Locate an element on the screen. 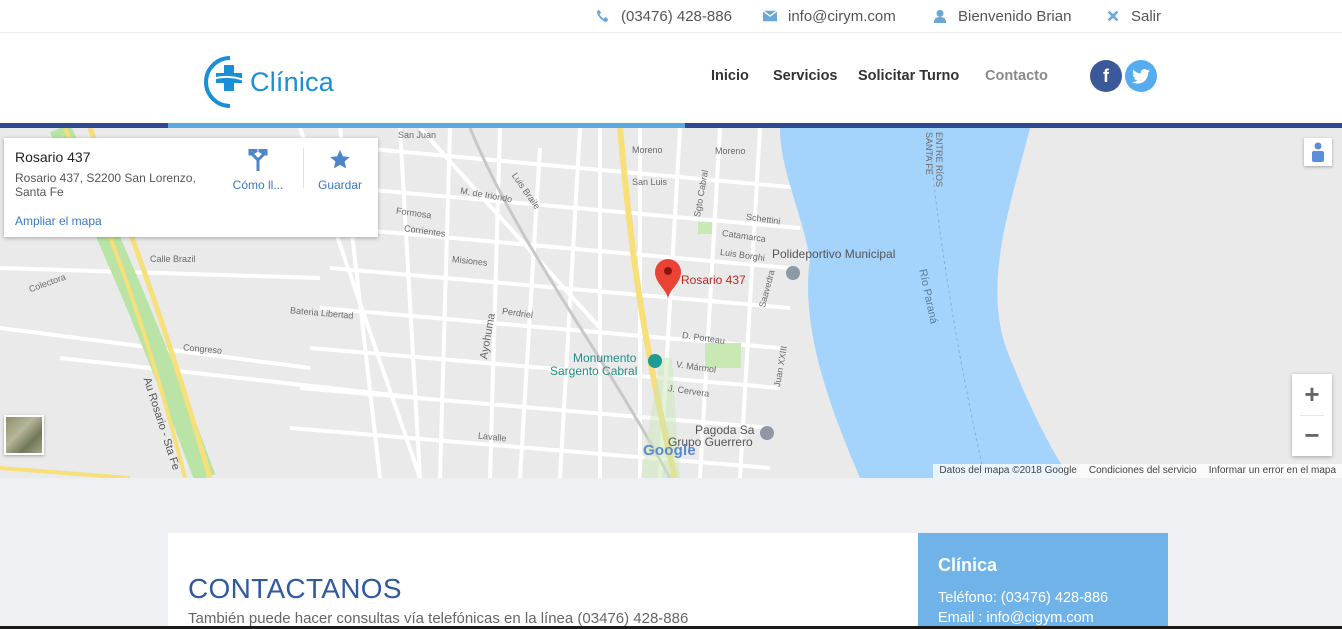 This screenshot has height=629, width=1342. facebook-icon: f is located at coordinates (1106, 75).